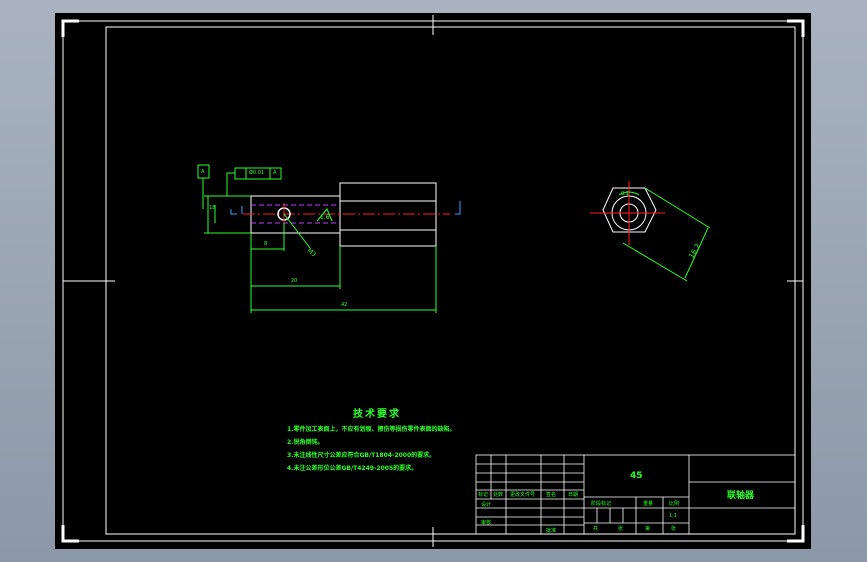 The image size is (867, 562). Describe the element at coordinates (741, 496) in the screenshot. I see `part-name: 联轴器` at that location.